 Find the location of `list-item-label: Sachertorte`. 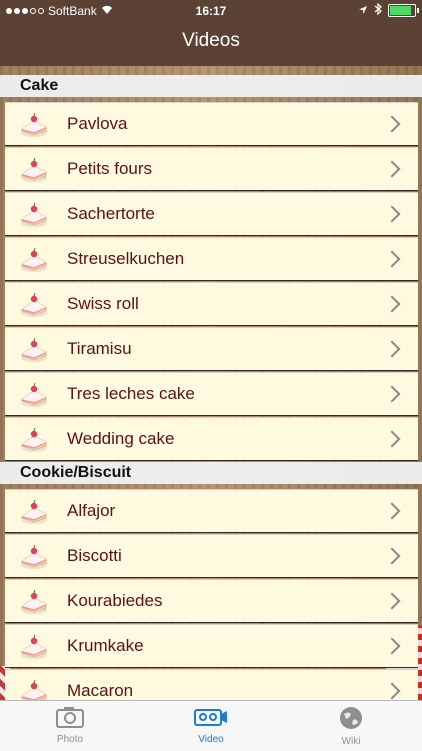

list-item-label: Sachertorte is located at coordinates (111, 213).